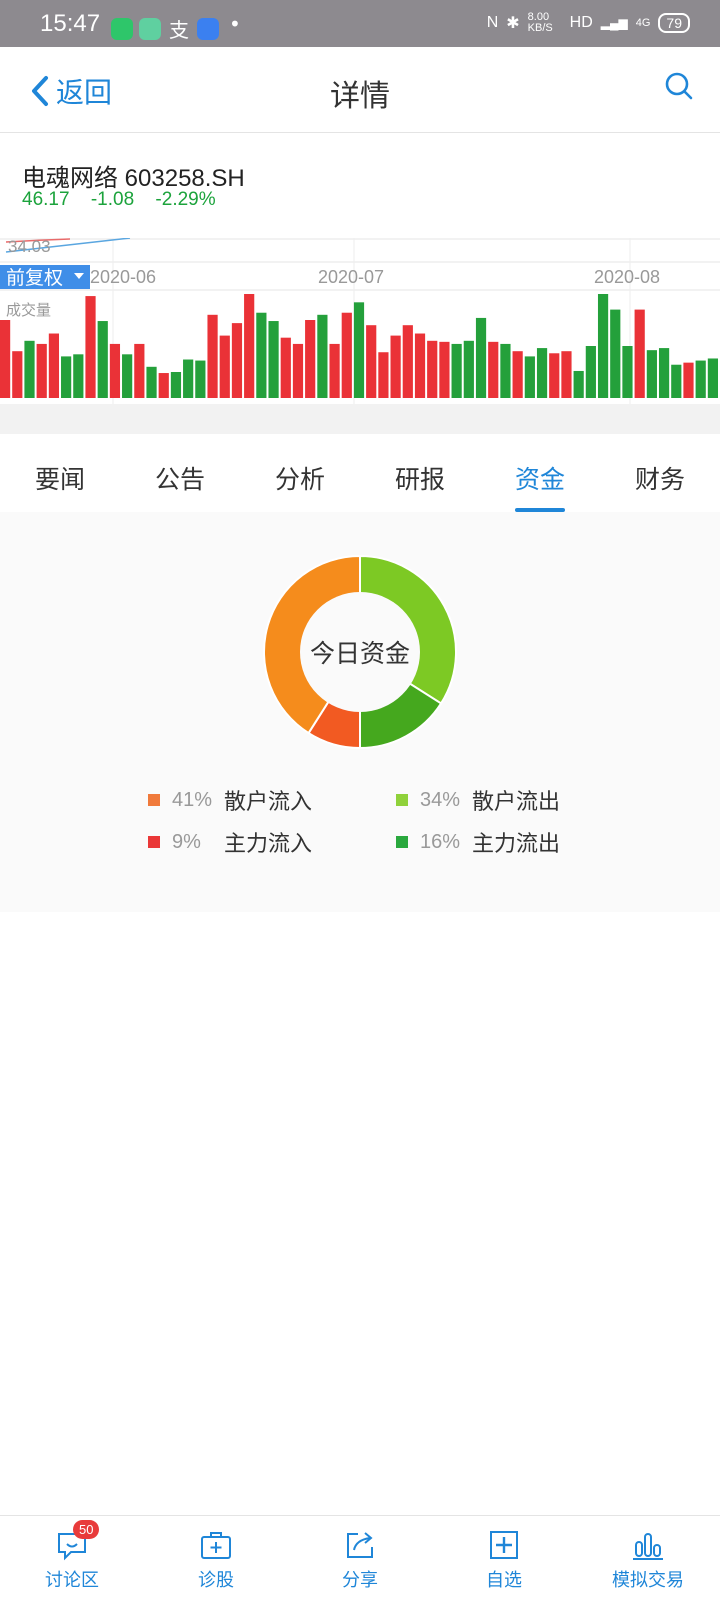  I want to click on tab-bar: 要闻 公告 分析 研报 资金 财务, so click(360, 473).